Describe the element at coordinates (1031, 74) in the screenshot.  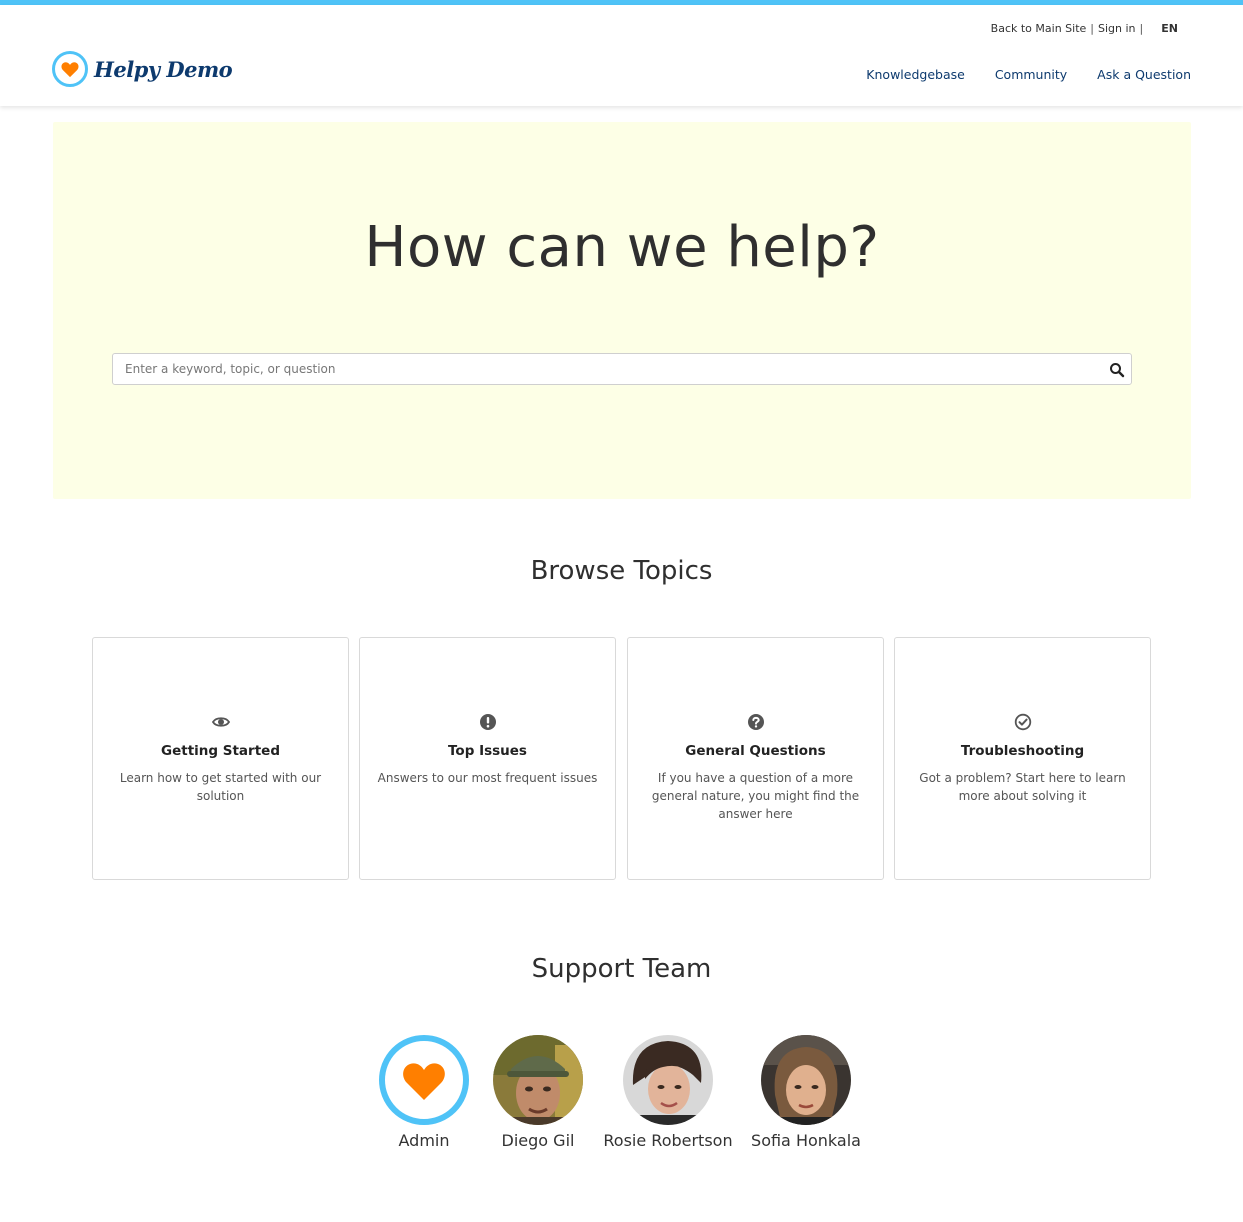
I see `nav-community: Community` at that location.